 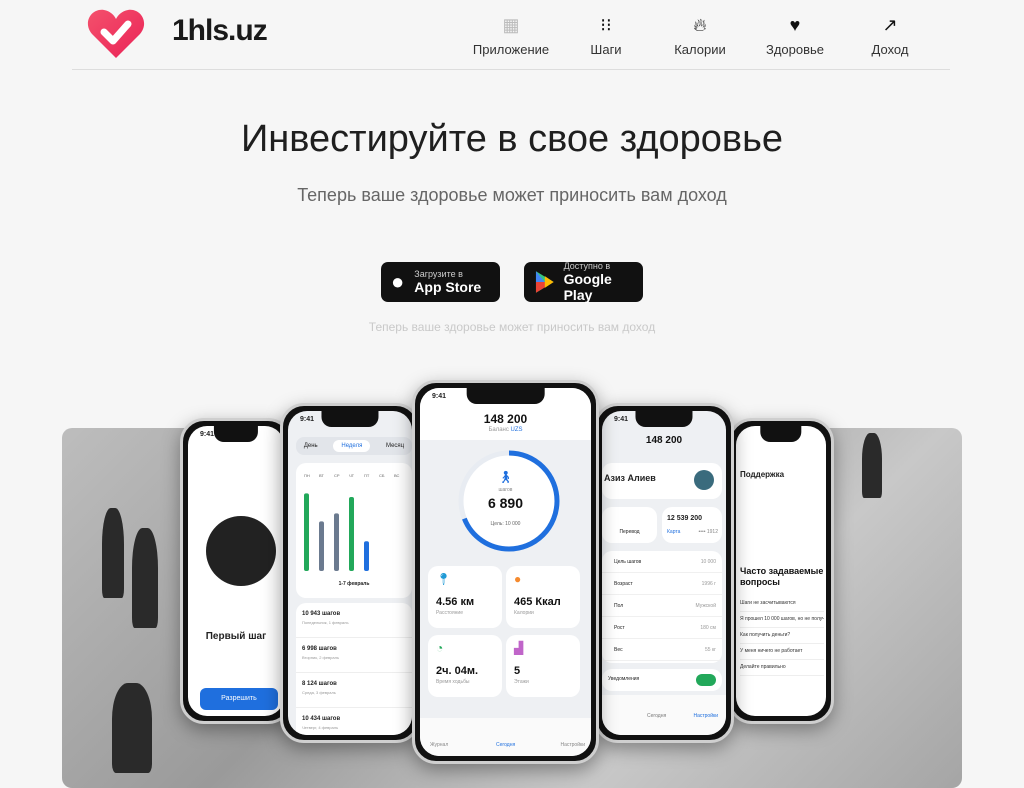 What do you see at coordinates (444, 579) in the screenshot?
I see `map-pin-icon: 📍︎` at bounding box center [444, 579].